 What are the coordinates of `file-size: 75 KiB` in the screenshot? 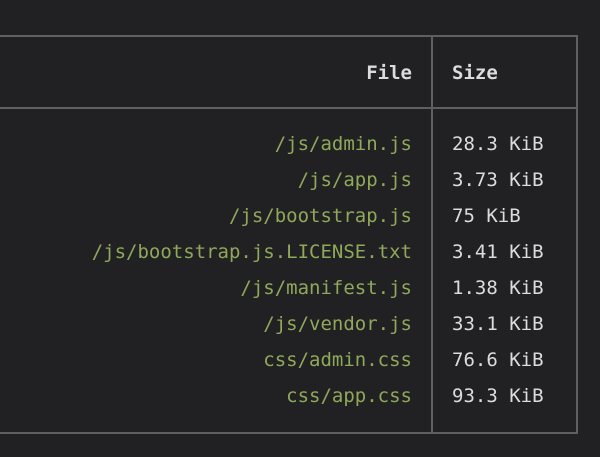 It's located at (486, 216).